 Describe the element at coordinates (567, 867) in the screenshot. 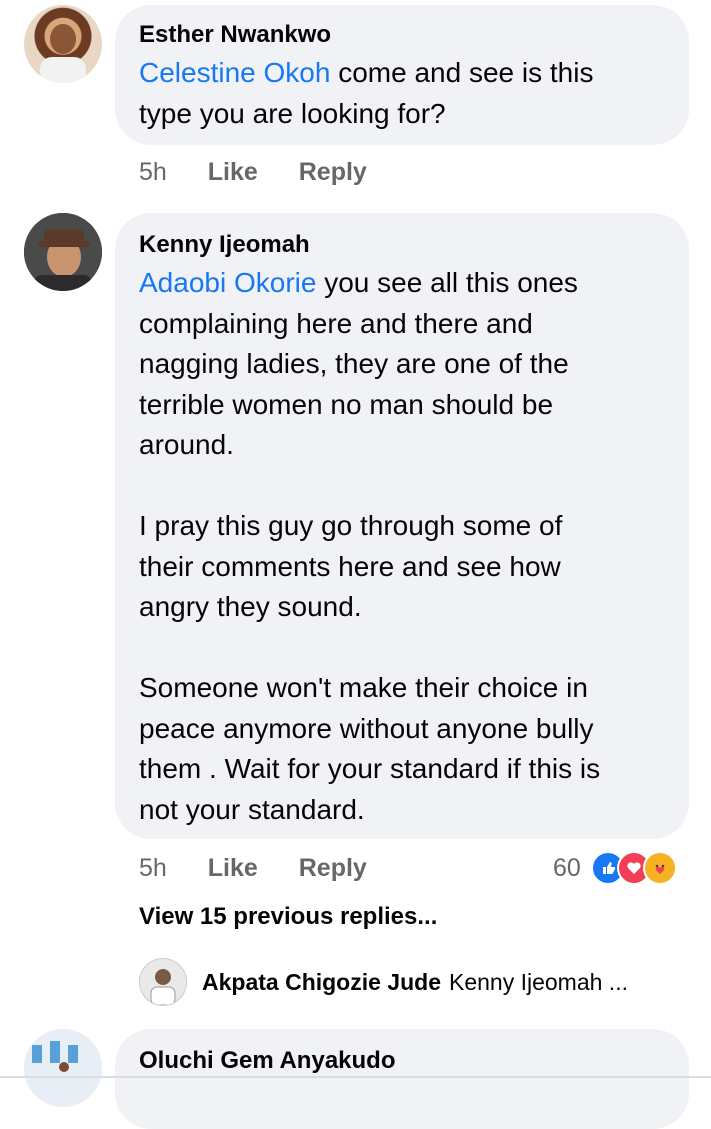

I see `reaction-count: 60` at that location.